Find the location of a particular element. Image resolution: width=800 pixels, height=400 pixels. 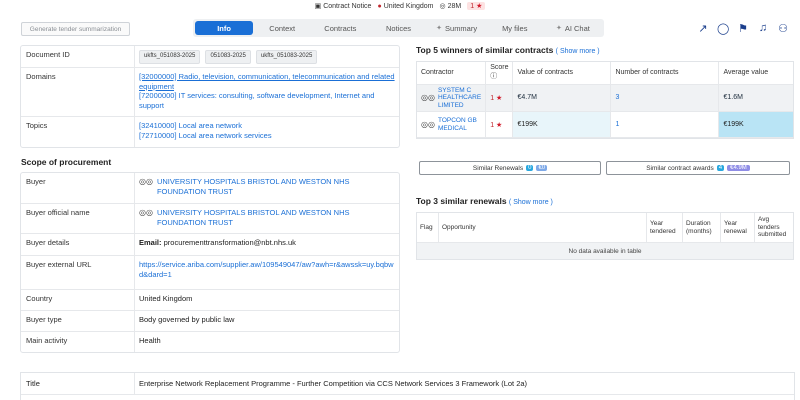

contract-notice-badge: ▣ Contract Notice is located at coordinates (343, 6).